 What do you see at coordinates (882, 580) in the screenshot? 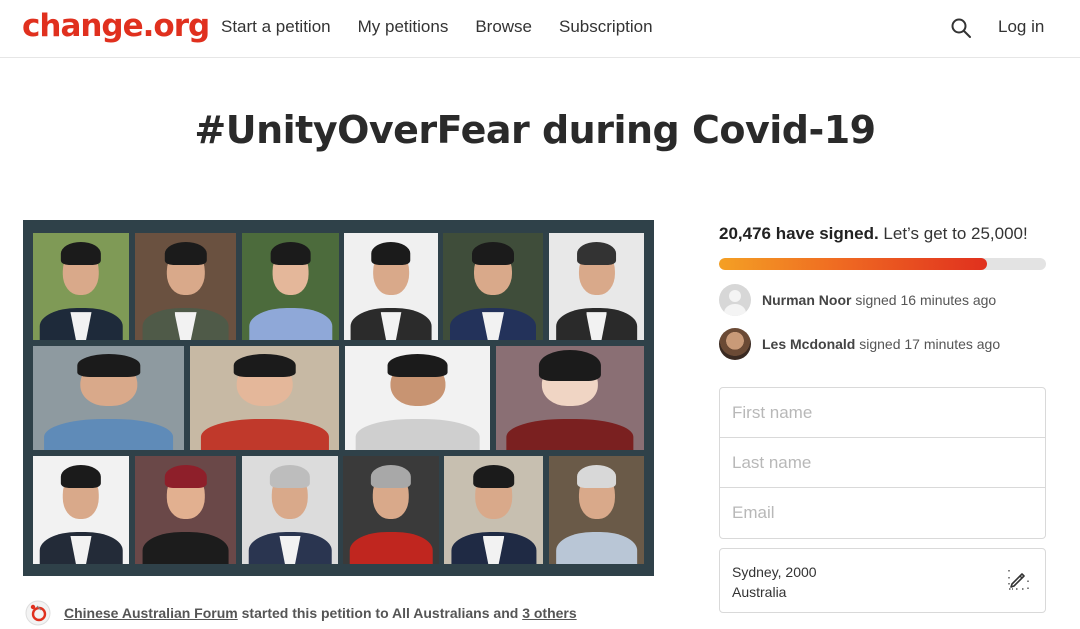
I see `location-field: Sydney, 2000 Australia` at bounding box center [882, 580].